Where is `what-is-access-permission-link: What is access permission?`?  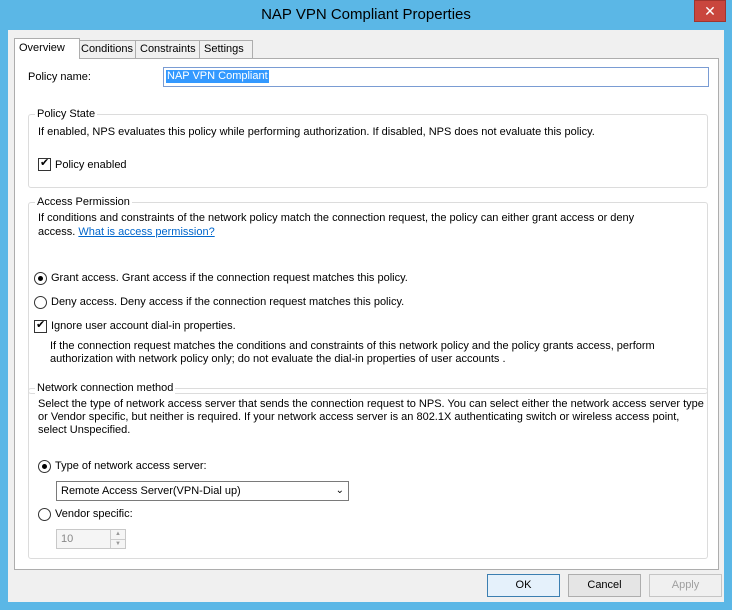
what-is-access-permission-link: What is access permission? is located at coordinates (146, 232).